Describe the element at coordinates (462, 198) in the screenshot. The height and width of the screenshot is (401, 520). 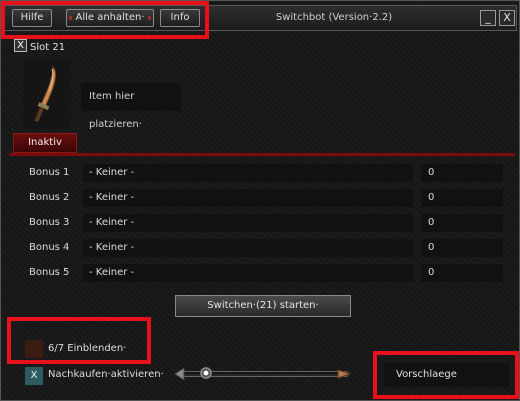
I see `bonus-2-value: 0` at that location.